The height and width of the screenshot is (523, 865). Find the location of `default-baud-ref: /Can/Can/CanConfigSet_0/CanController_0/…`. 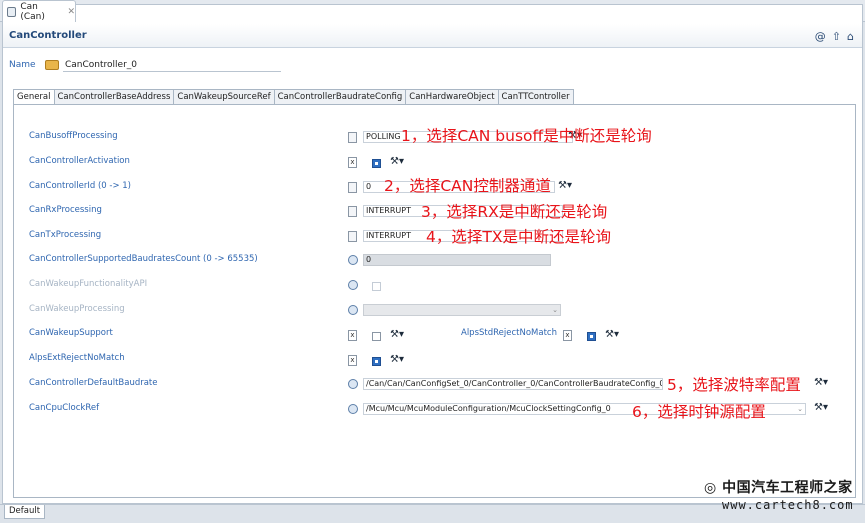

default-baud-ref: /Can/Can/CanConfigSet_0/CanController_0/… is located at coordinates (513, 384).